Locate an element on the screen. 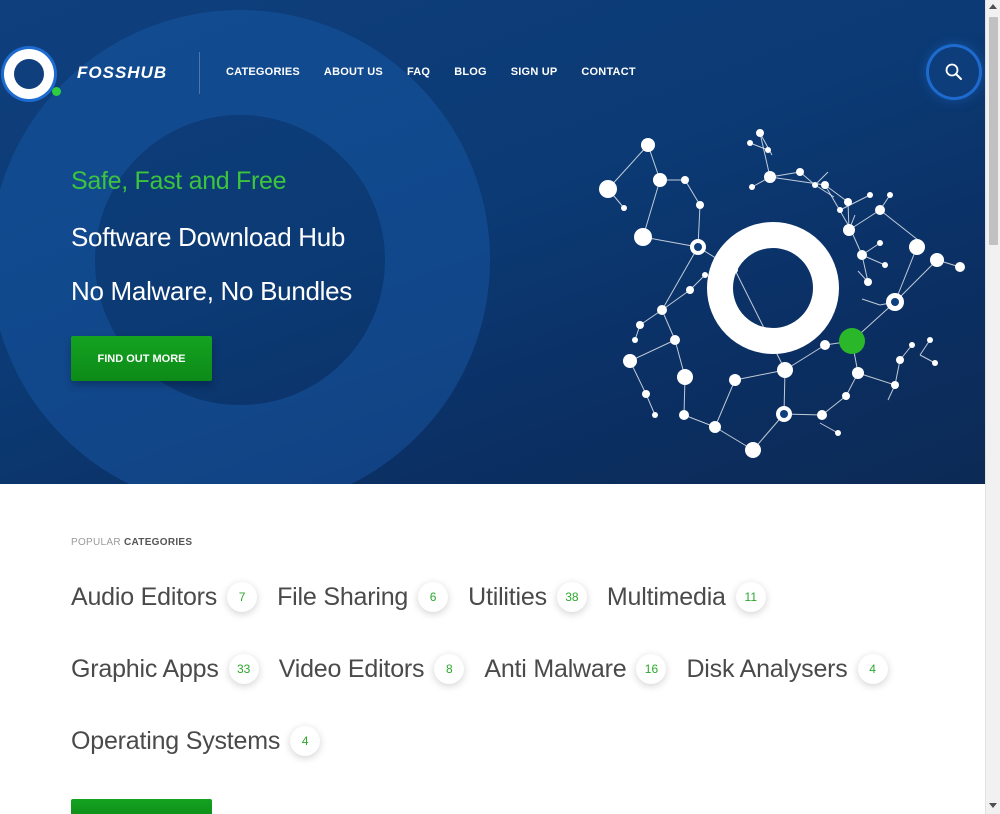 The width and height of the screenshot is (1000, 814). category-file-sharing: File Sharing 6 is located at coordinates (363, 597).